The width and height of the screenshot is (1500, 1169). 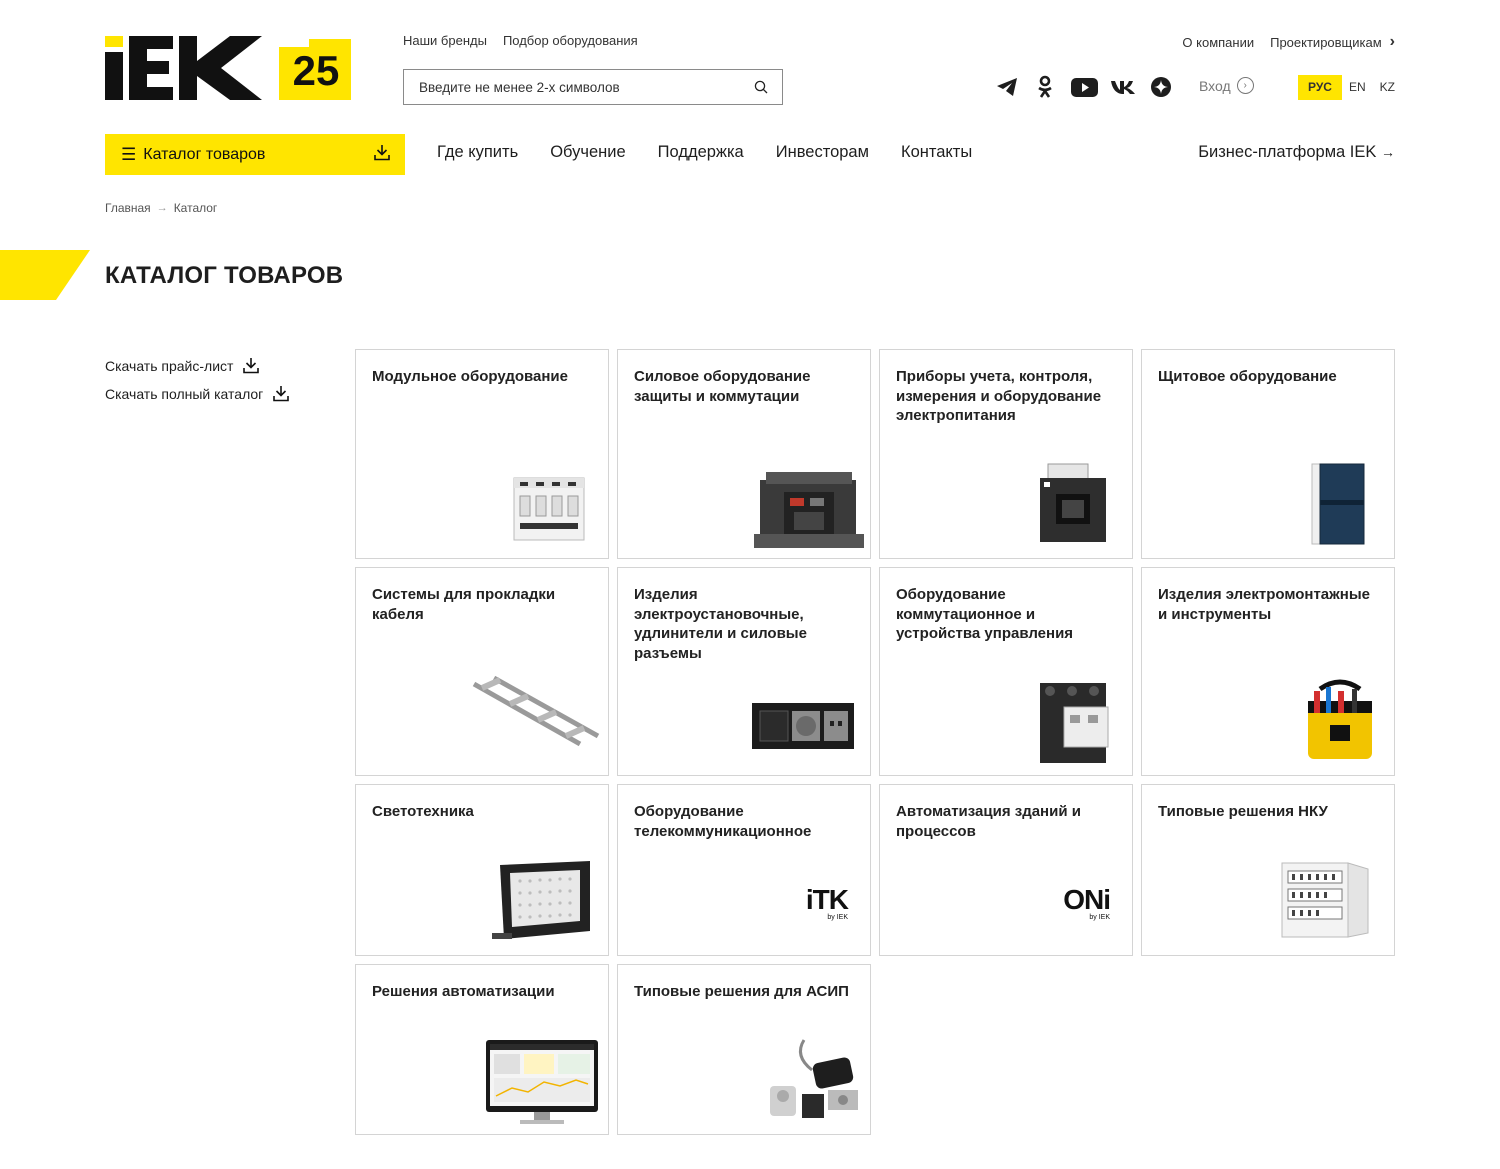 What do you see at coordinates (744, 1049) in the screenshot?
I see `category-card-asip-solutions: Типовые решения для АСИП` at bounding box center [744, 1049].